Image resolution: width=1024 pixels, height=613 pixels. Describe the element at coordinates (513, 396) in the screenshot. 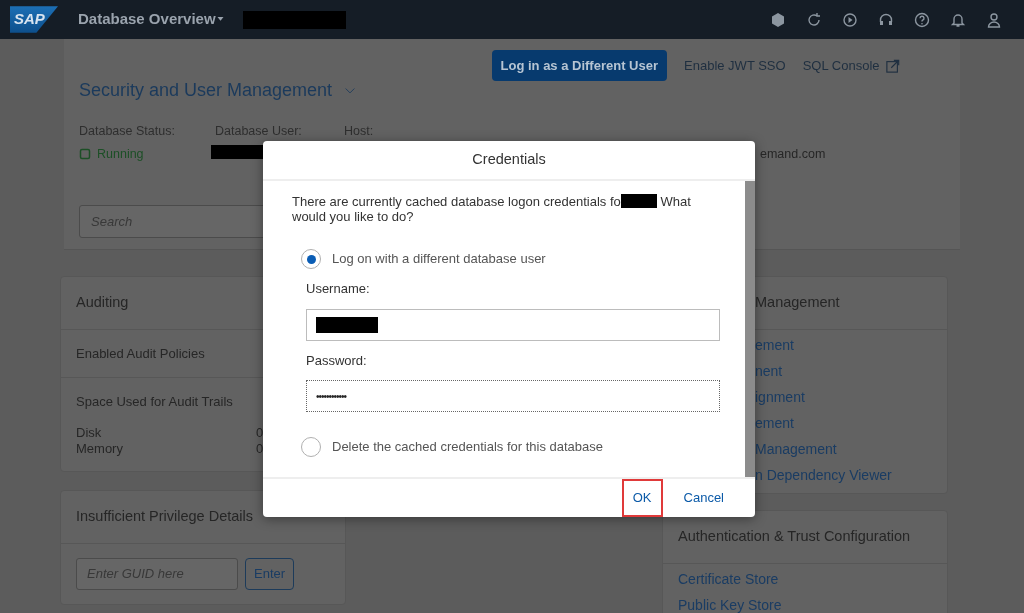

I see `password-field: ••••••••••••` at that location.